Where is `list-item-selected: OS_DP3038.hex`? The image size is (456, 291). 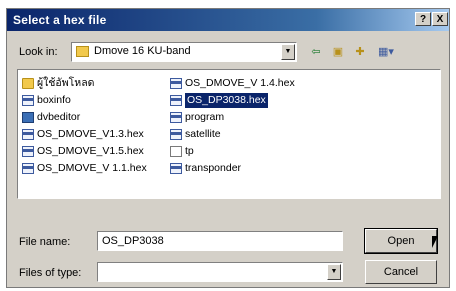 list-item-selected: OS_DP3038.hex is located at coordinates (219, 100).